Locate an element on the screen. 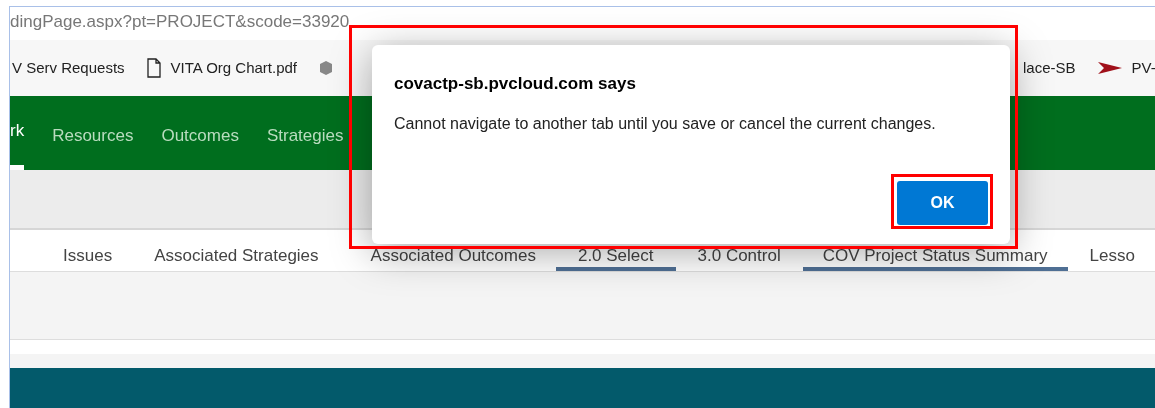 The image size is (1155, 408). cube-icon is located at coordinates (326, 68).